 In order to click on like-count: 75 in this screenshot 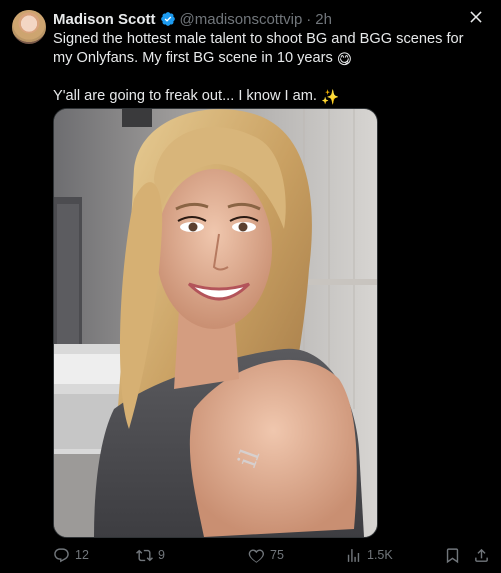, I will do `click(277, 555)`.